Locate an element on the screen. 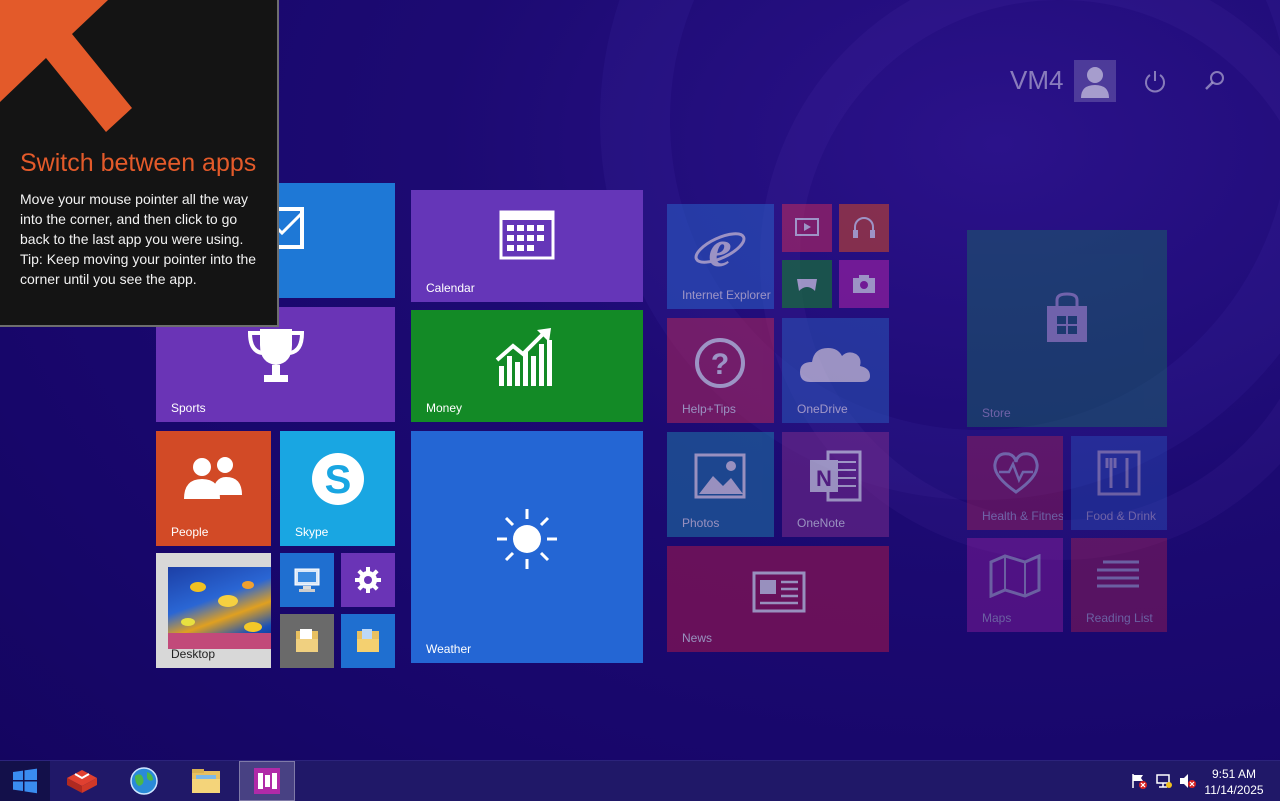 The height and width of the screenshot is (801, 1280). tile-store: Store is located at coordinates (1067, 328).